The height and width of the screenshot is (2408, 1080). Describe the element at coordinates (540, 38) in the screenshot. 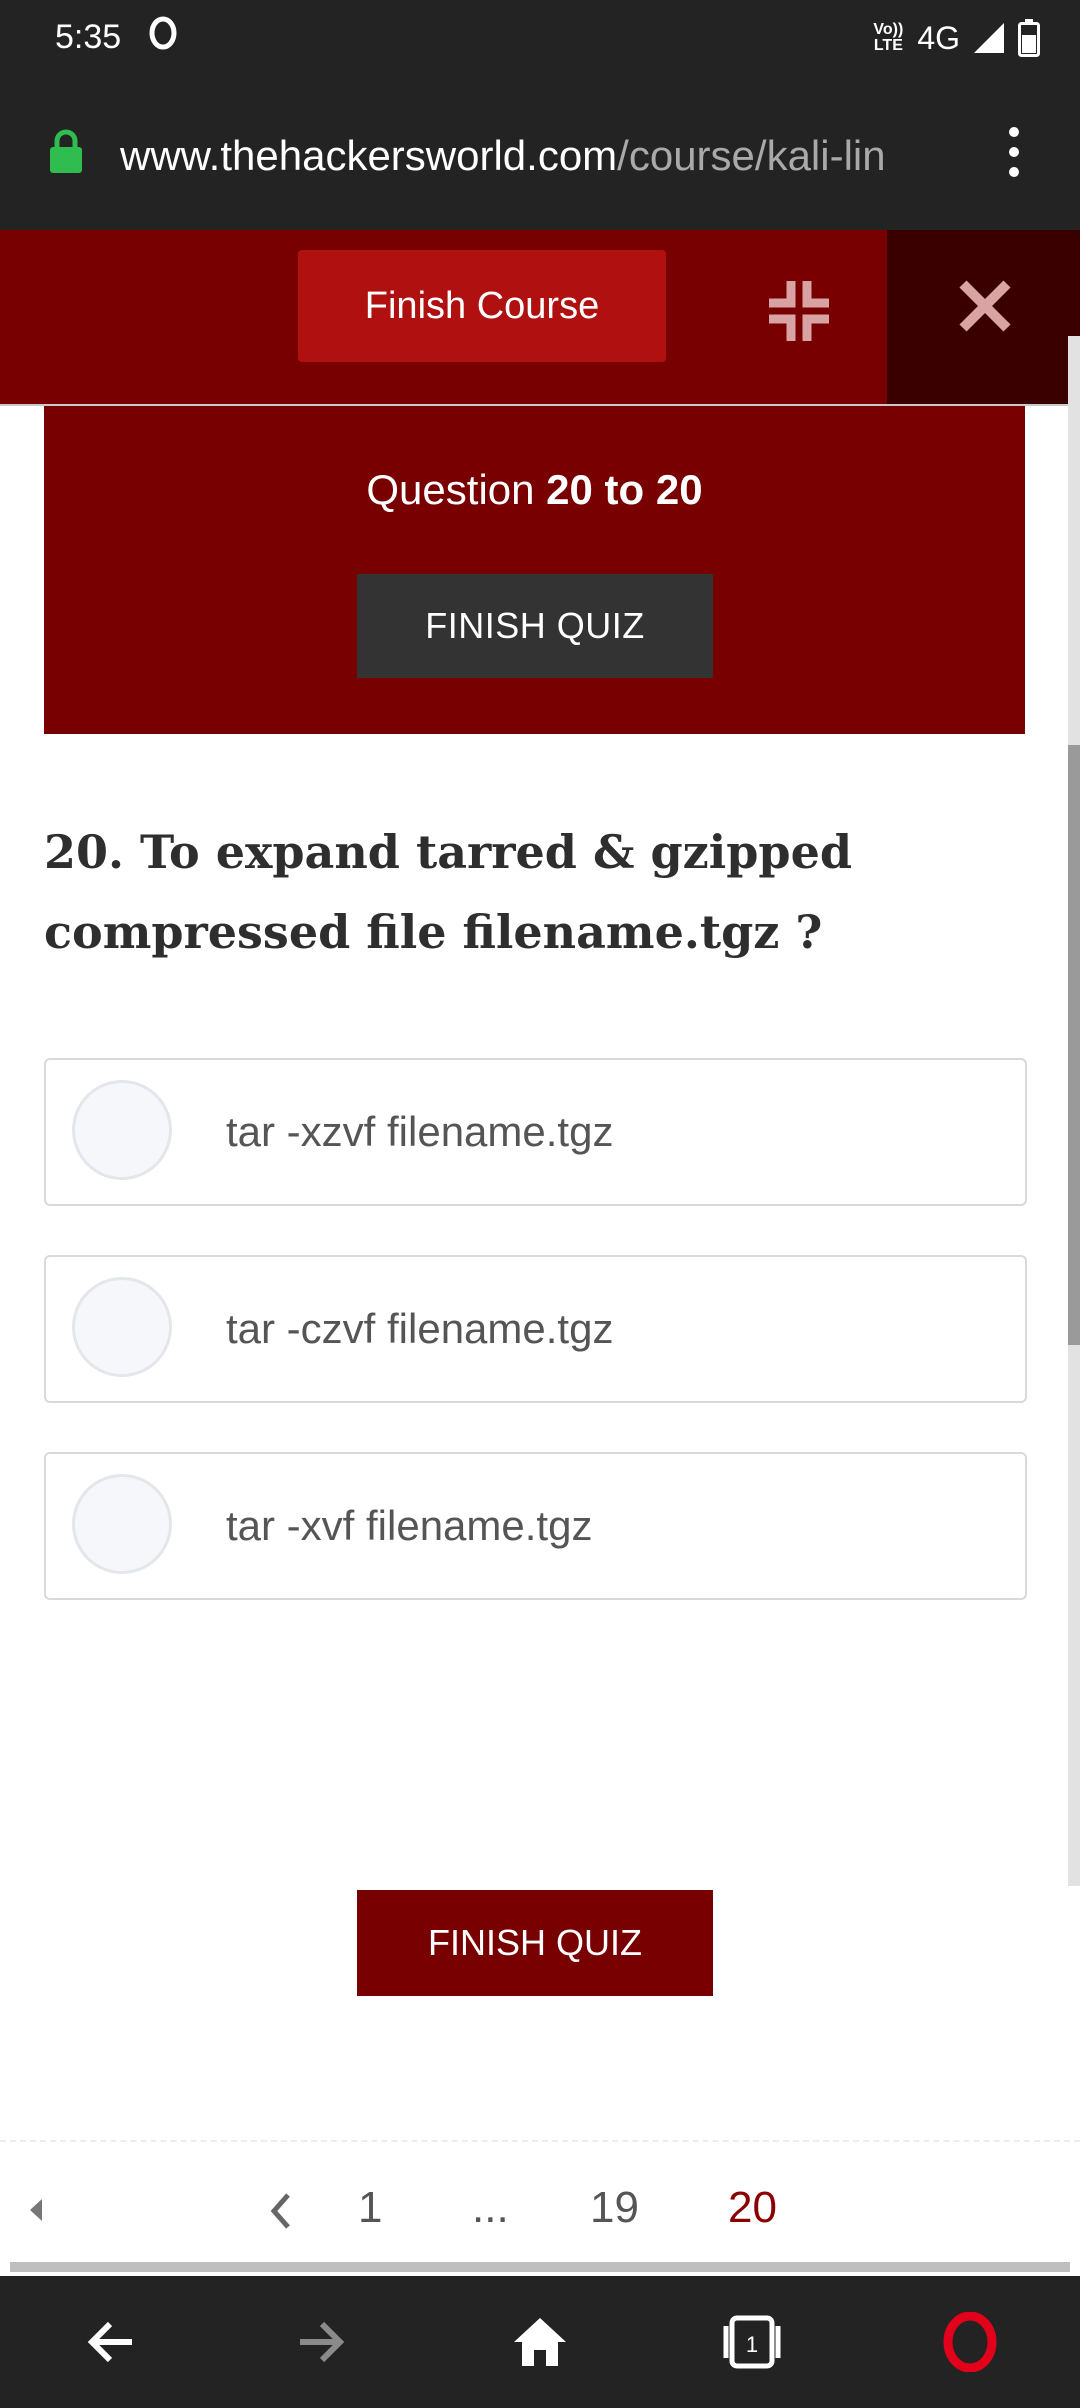

I see `status-bar: 5:35 Vo)) LTE 4G` at that location.